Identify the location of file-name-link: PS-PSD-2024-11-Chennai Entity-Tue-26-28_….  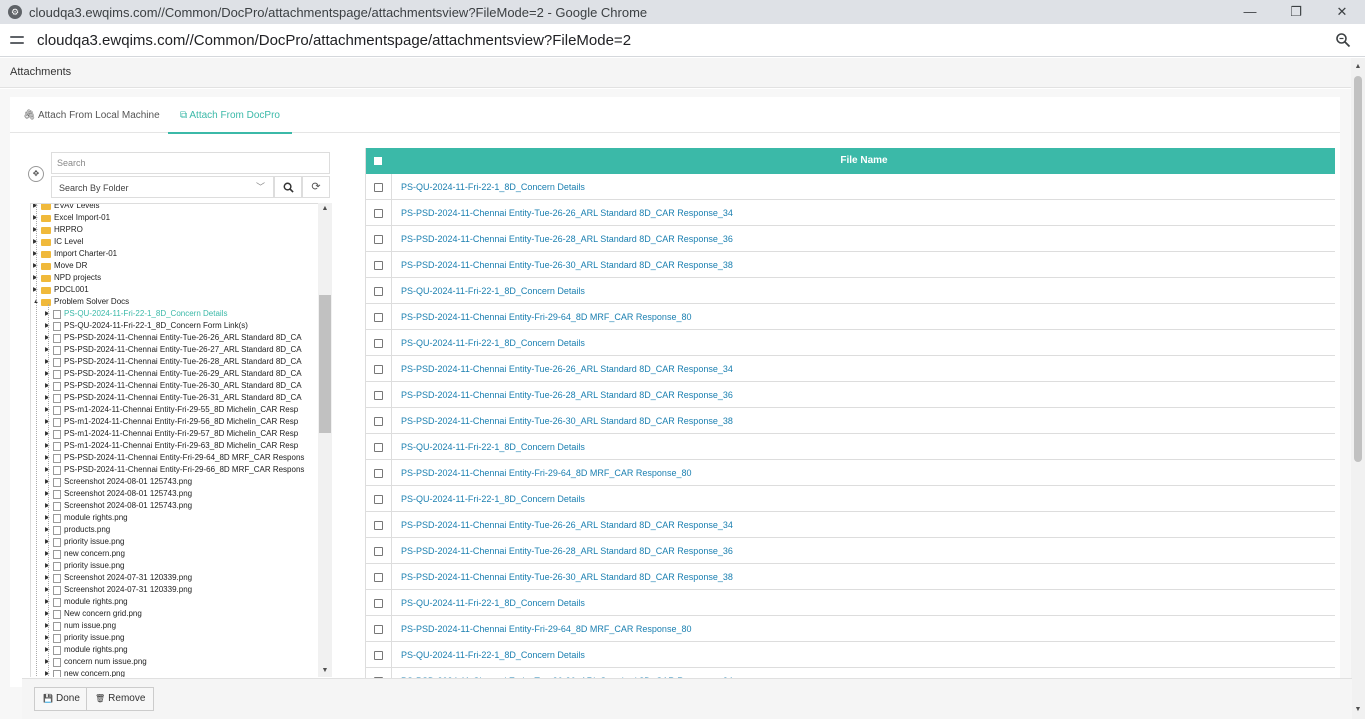
(567, 551).